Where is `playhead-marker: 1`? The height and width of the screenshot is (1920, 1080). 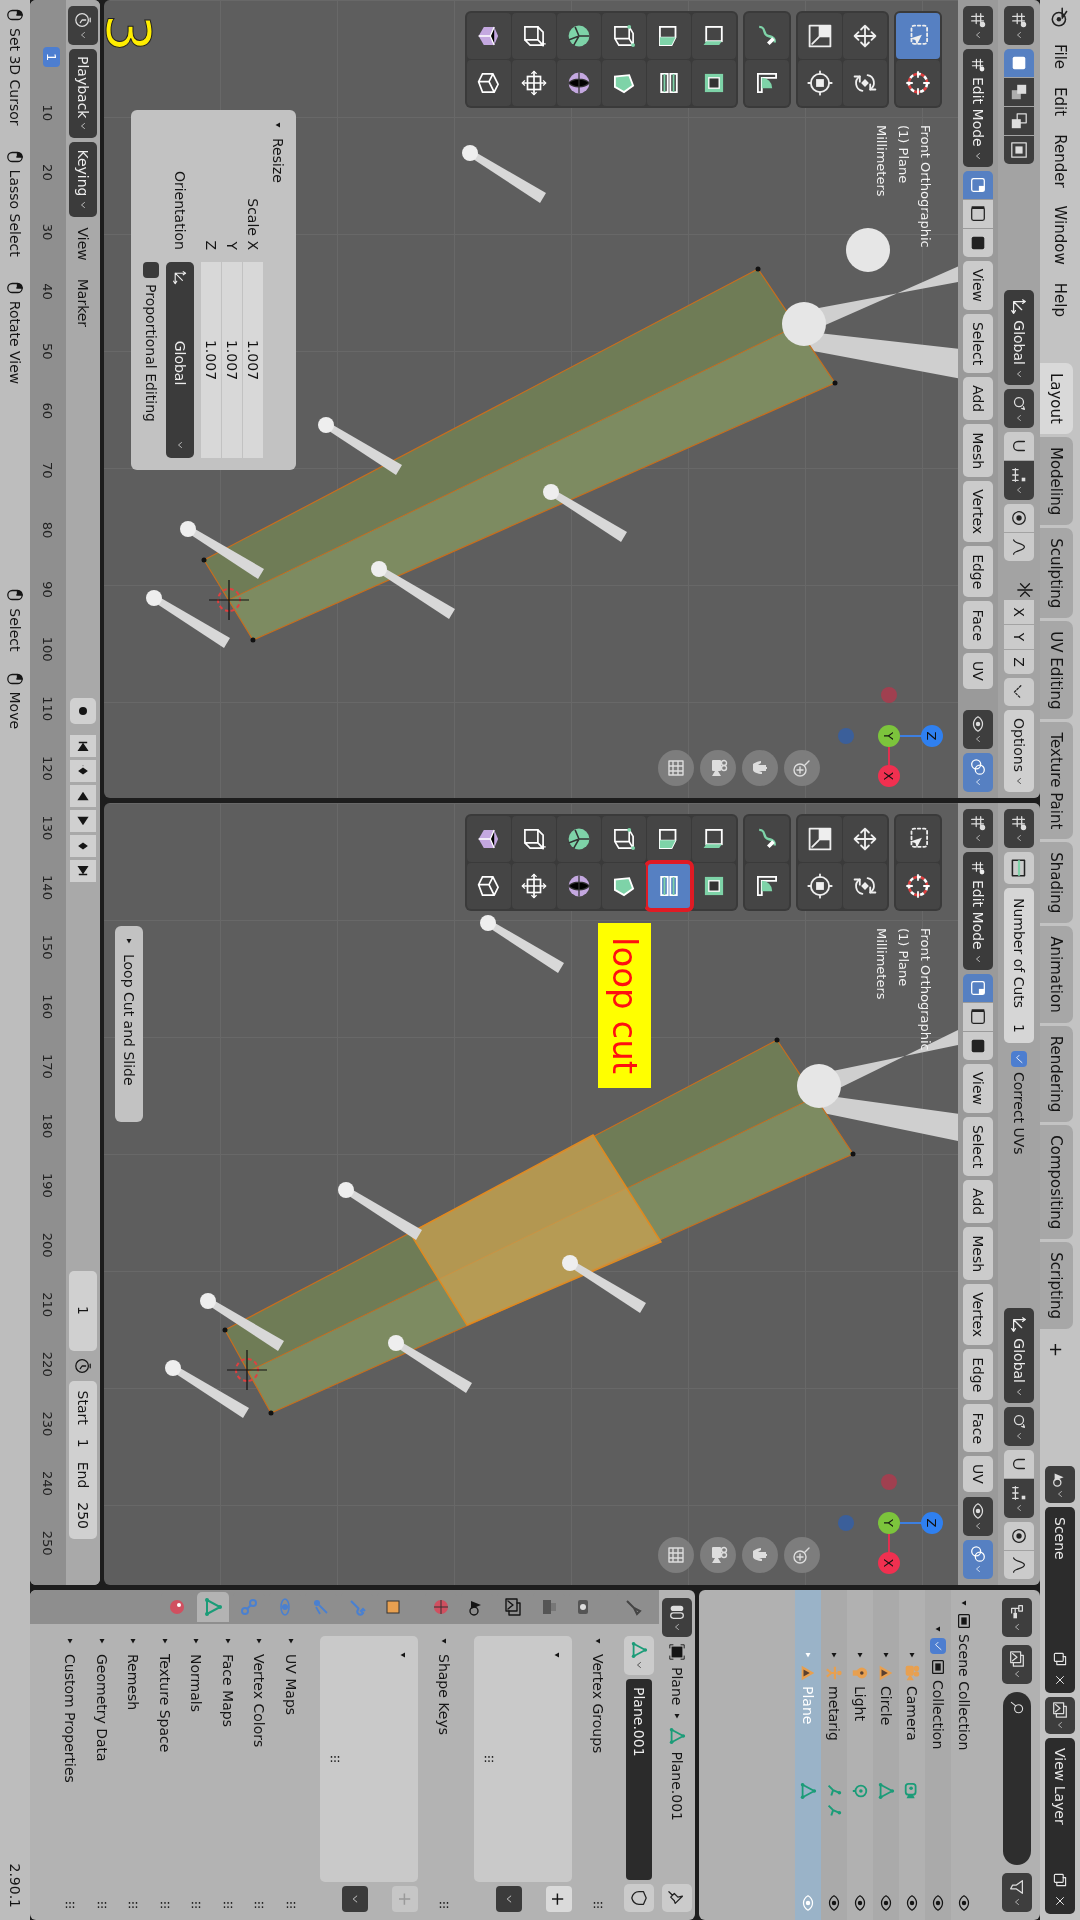
playhead-marker: 1 is located at coordinates (51, 57).